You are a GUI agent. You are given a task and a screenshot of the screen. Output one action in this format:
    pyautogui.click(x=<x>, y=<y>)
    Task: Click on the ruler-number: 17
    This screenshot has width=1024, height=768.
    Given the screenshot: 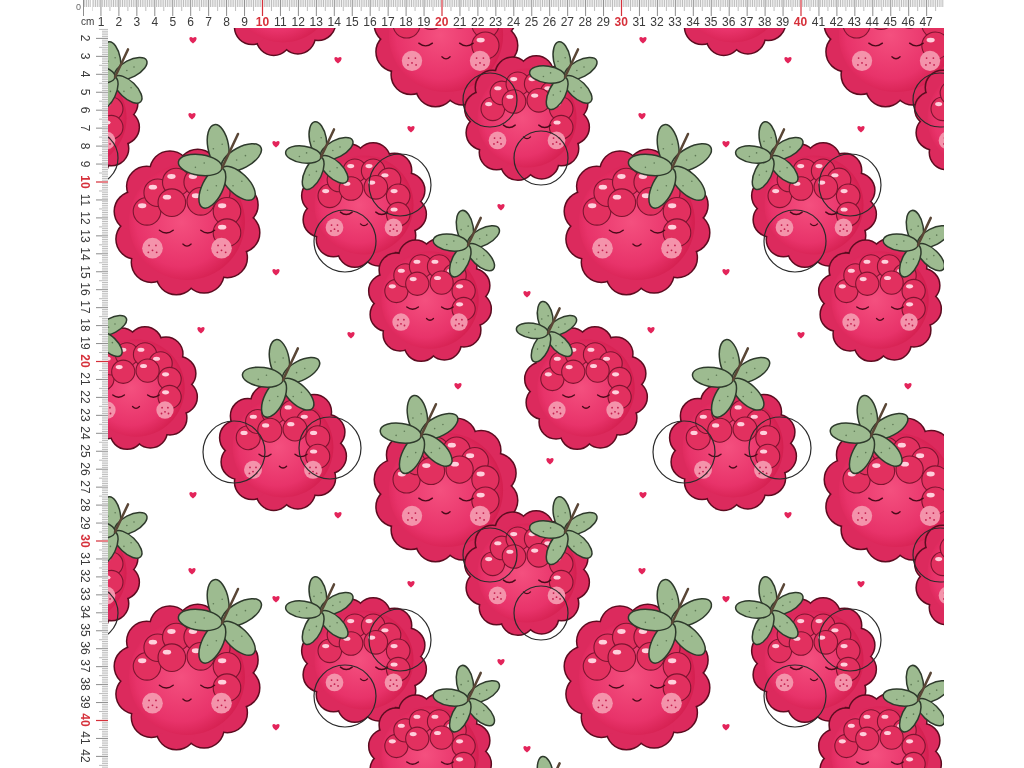 What is the action you would take?
    pyautogui.click(x=85, y=307)
    